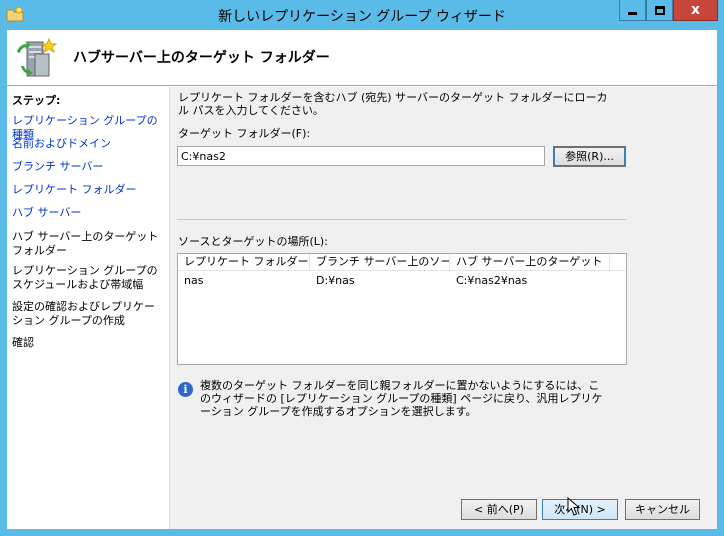 This screenshot has height=536, width=724. What do you see at coordinates (88, 144) in the screenshot?
I see `step-name-and-domain: 名前およびドメイン` at bounding box center [88, 144].